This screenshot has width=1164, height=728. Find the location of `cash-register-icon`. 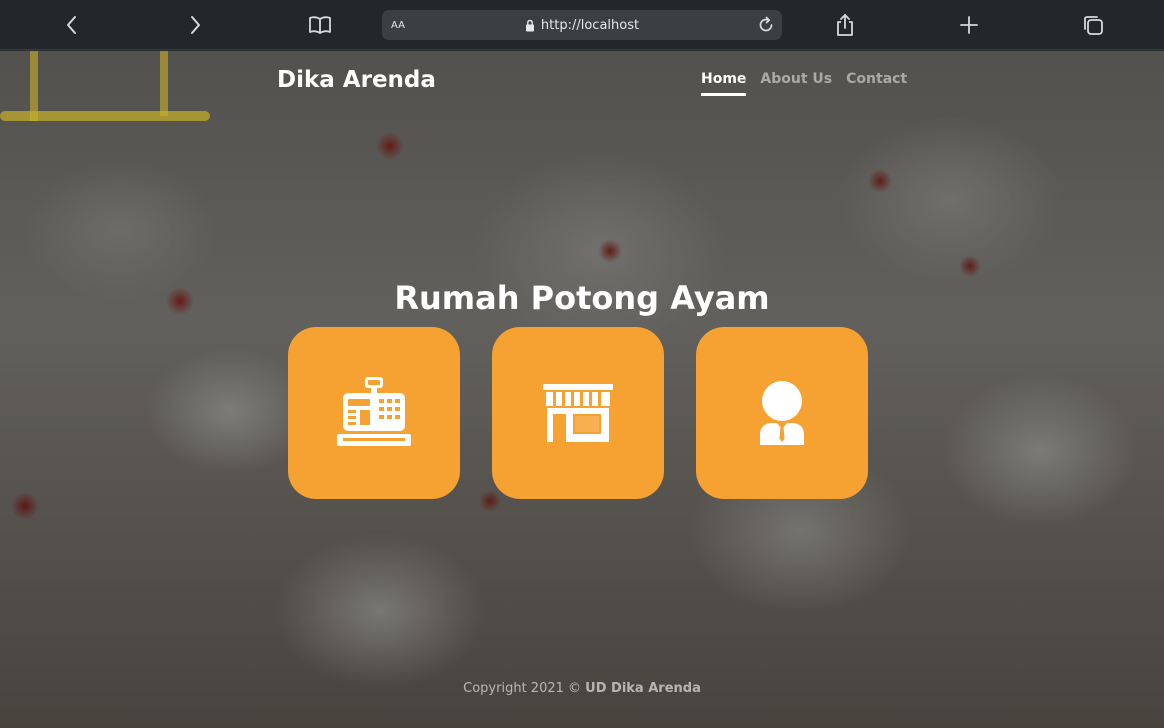

cash-register-icon is located at coordinates (374, 411).